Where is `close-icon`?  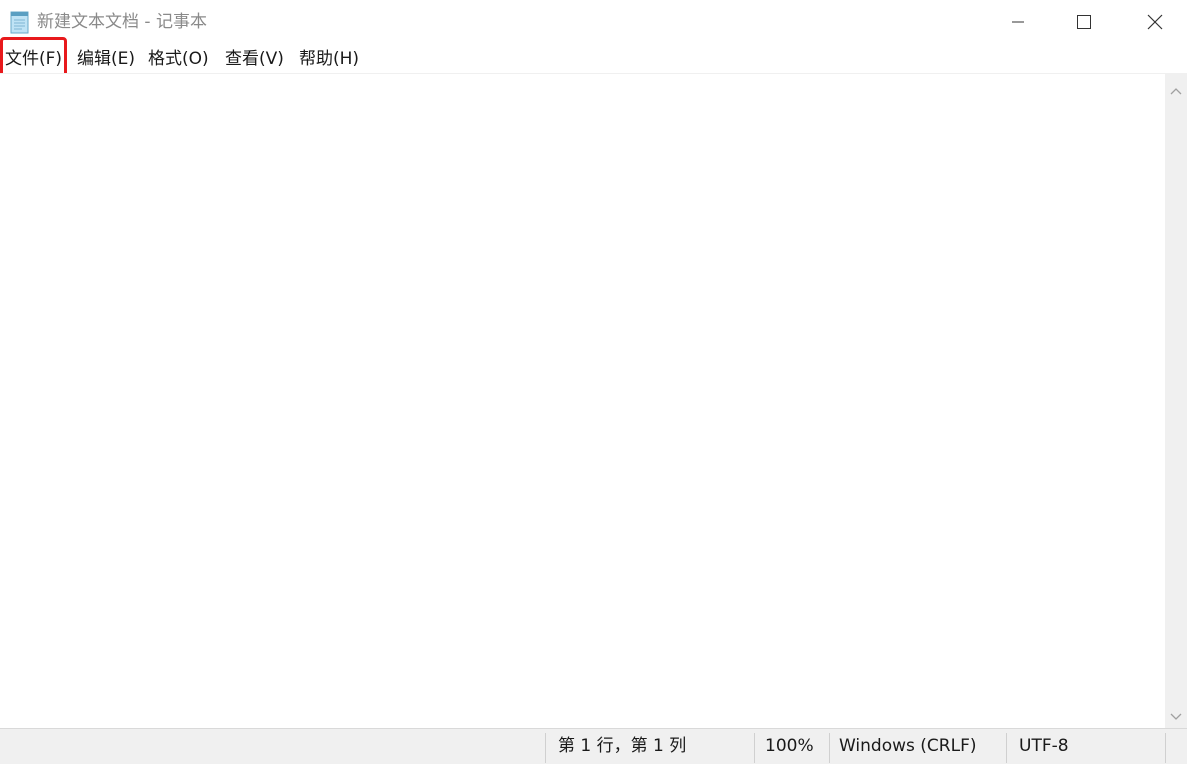 close-icon is located at coordinates (1155, 22).